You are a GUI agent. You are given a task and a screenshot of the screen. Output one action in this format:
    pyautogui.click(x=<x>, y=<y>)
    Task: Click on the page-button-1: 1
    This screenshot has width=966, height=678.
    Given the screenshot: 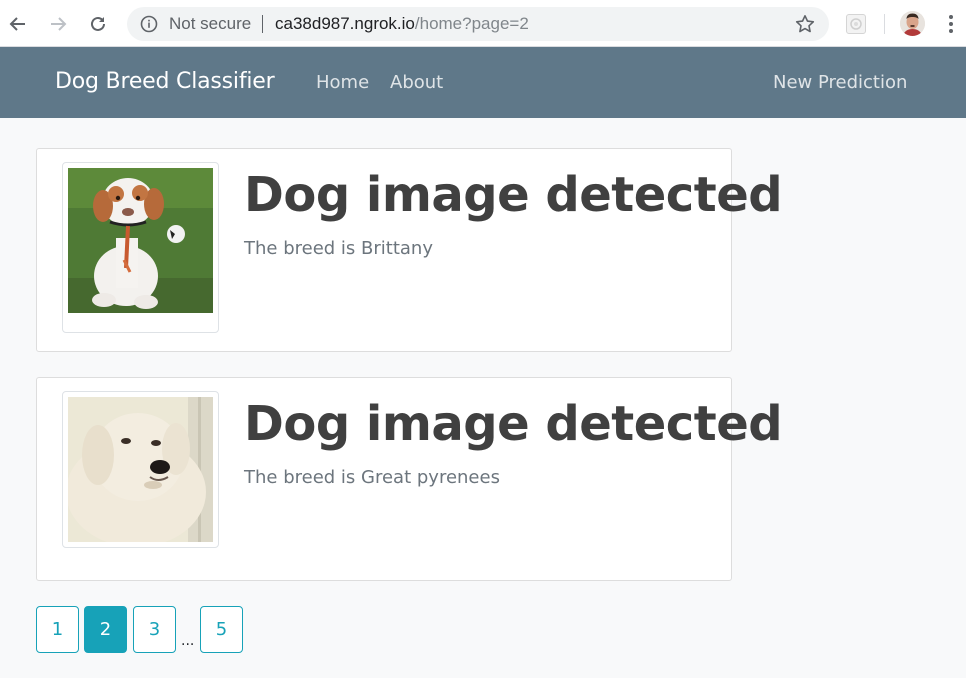 What is the action you would take?
    pyautogui.click(x=57, y=629)
    